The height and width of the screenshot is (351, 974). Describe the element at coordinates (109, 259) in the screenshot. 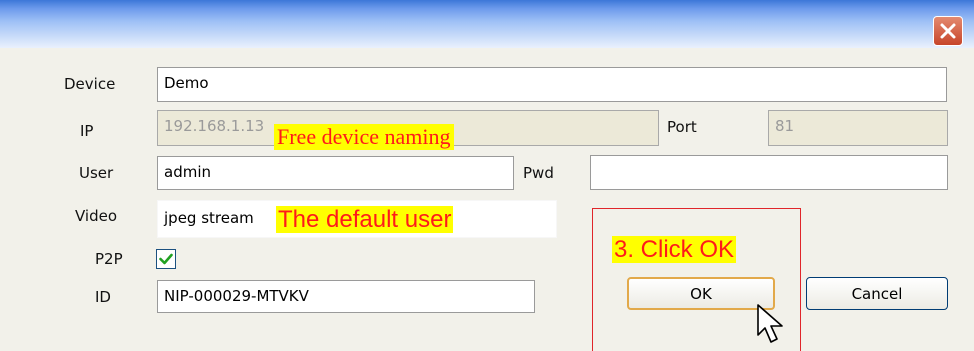

I see `p2p-label: P2P` at that location.